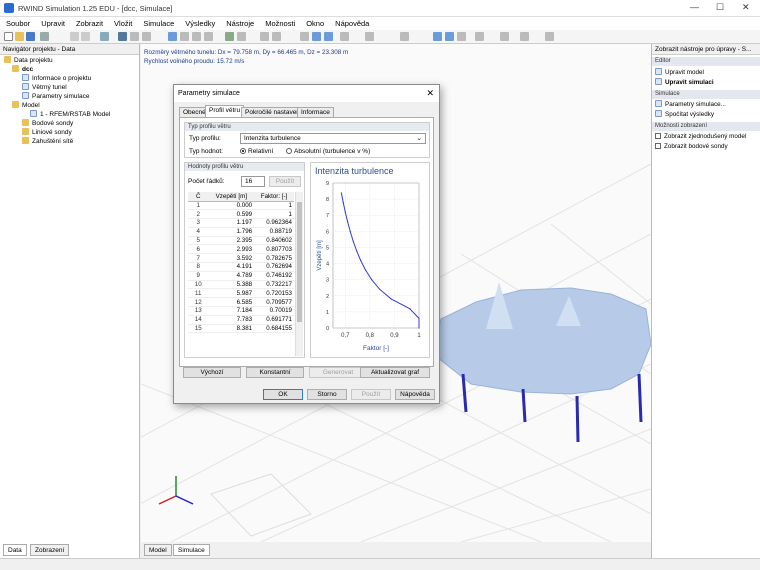  What do you see at coordinates (241, 267) in the screenshot?
I see `table-row: 8 4.191 0.762694` at bounding box center [241, 267].